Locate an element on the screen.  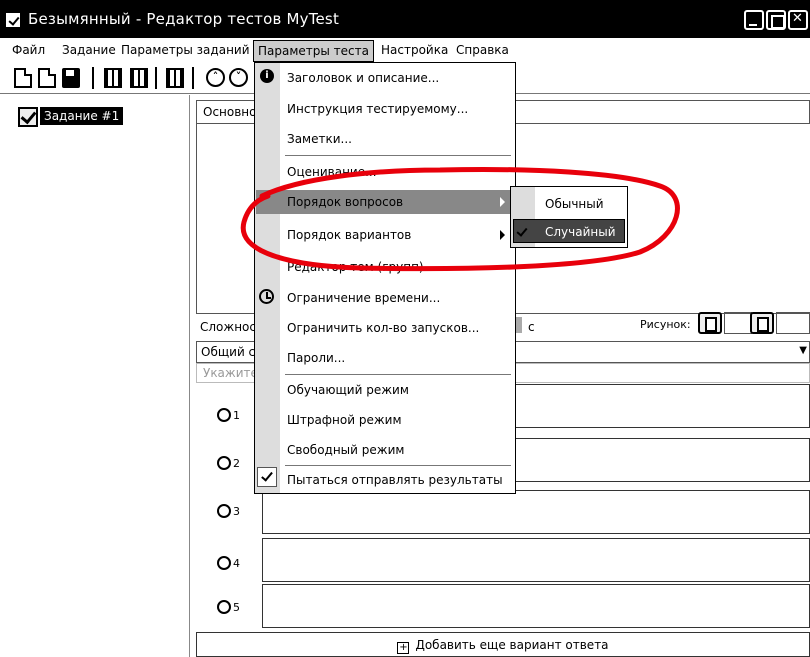
submenu-item-random: Случайный is located at coordinates (580, 232).